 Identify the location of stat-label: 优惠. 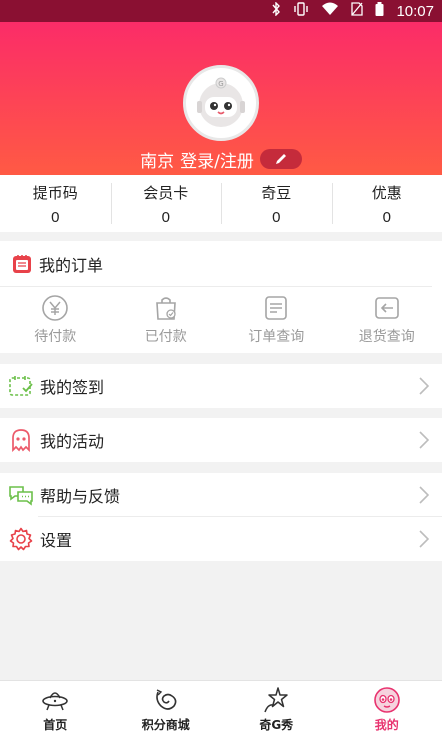
(386, 192).